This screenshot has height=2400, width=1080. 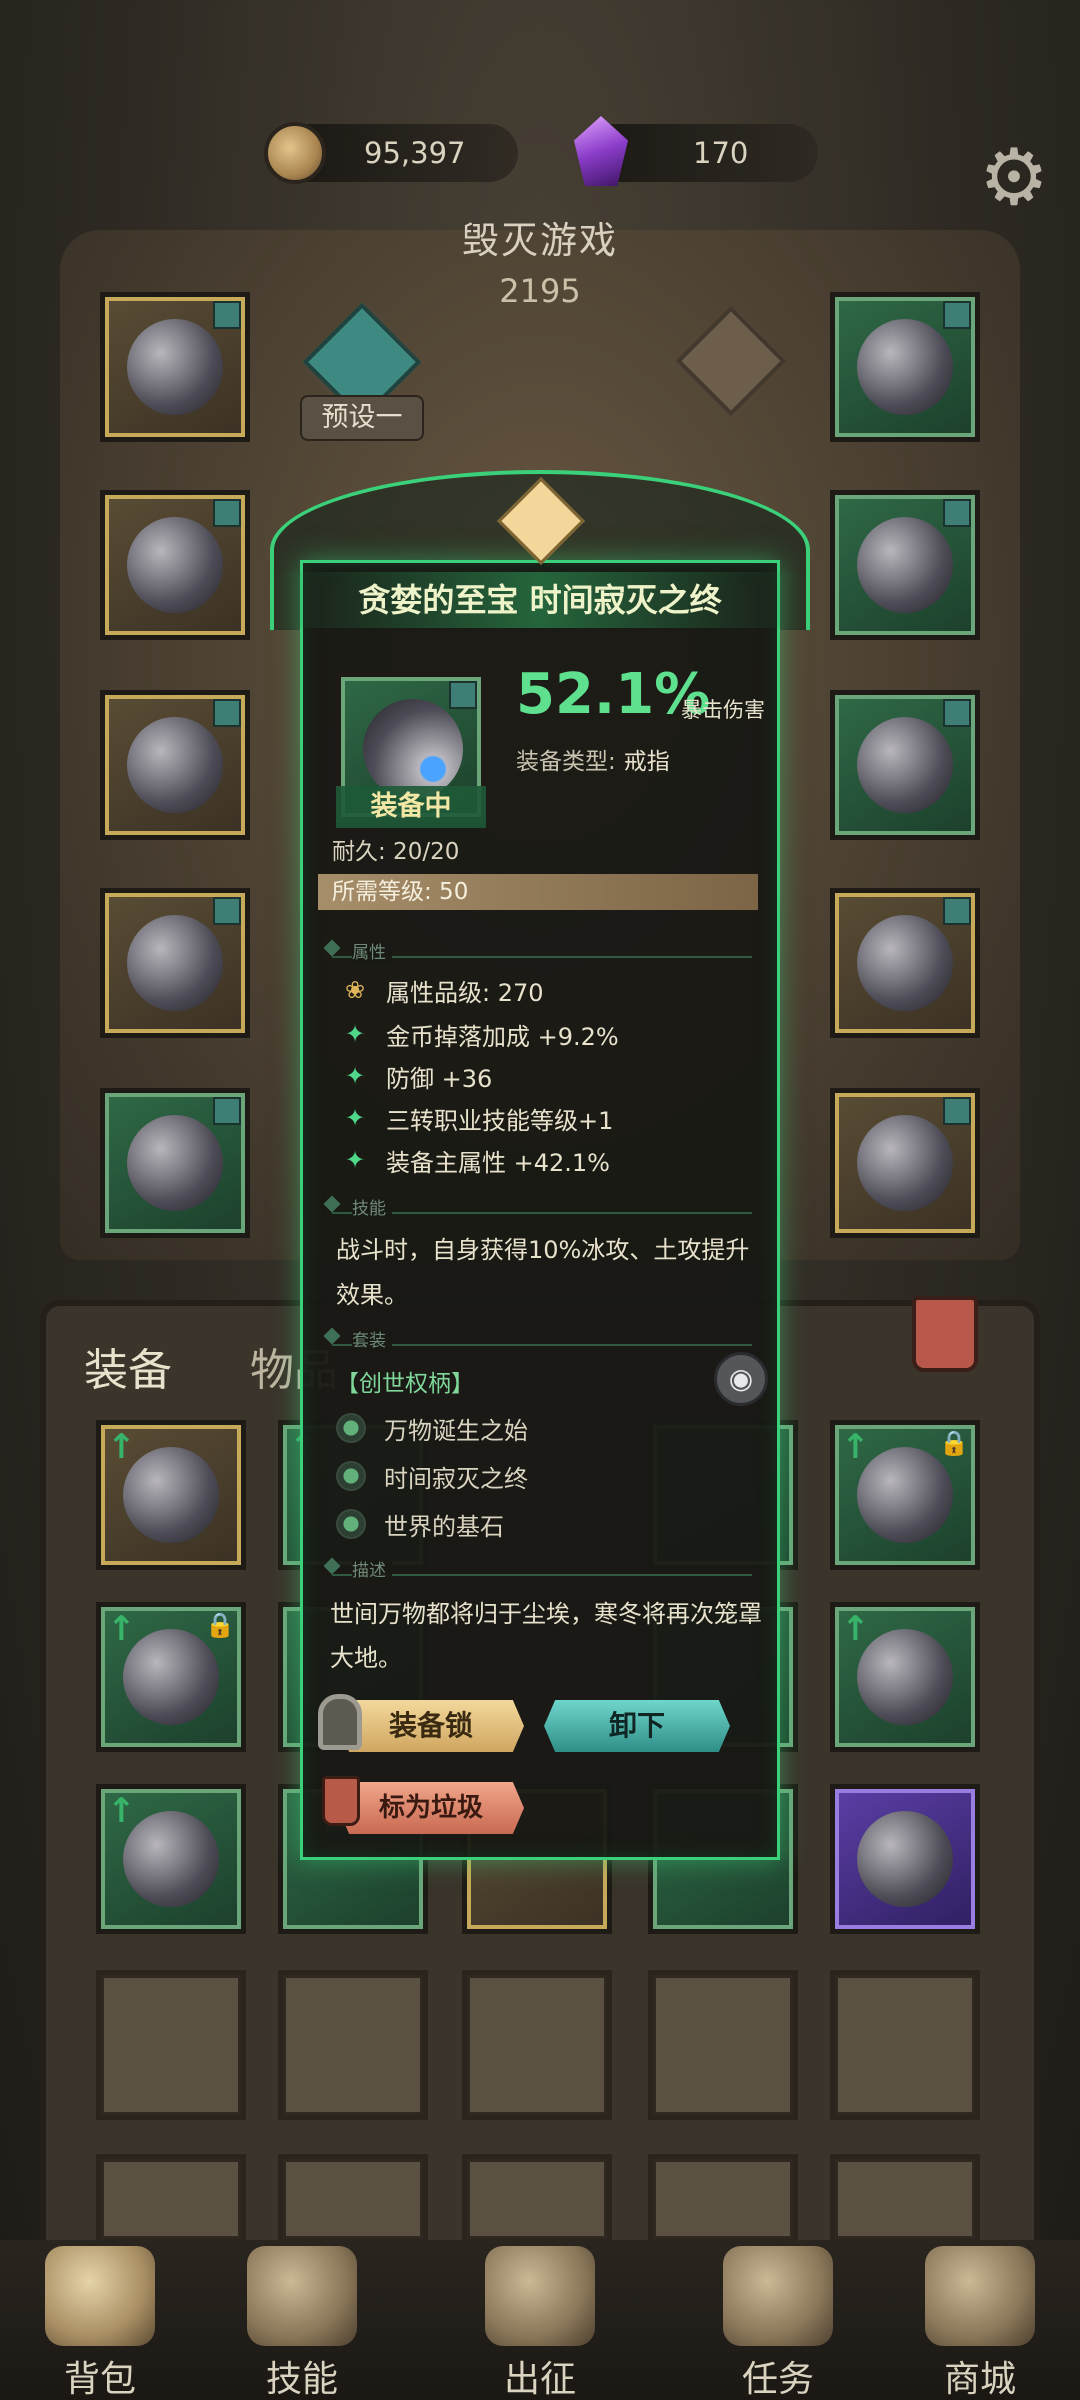 I want to click on nav-label: 技能, so click(x=301, y=2379).